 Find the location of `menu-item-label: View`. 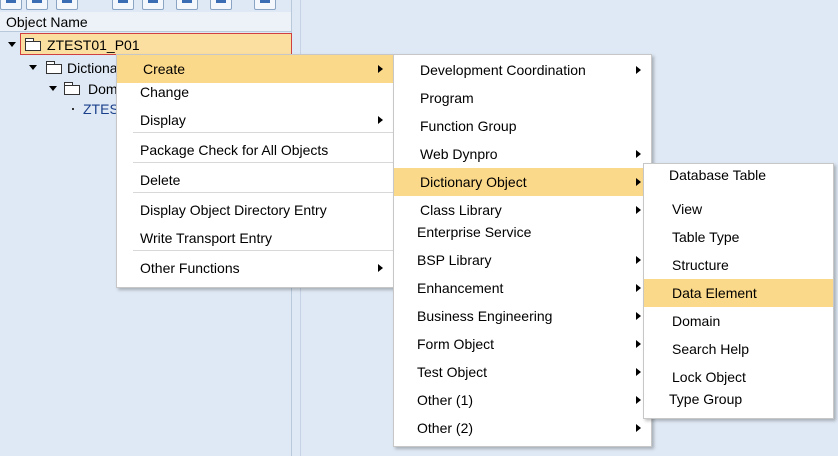

menu-item-label: View is located at coordinates (687, 209).